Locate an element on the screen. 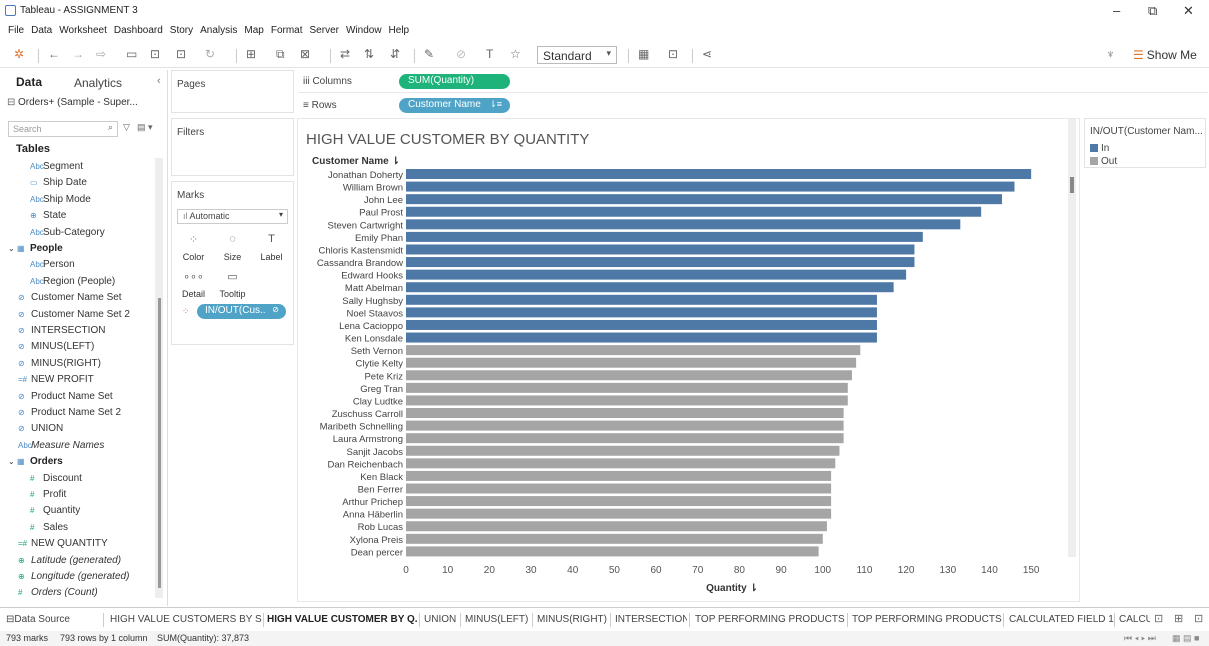 Image resolution: width=1209 pixels, height=646 pixels. presentation-icon: ⊡ is located at coordinates (673, 54).